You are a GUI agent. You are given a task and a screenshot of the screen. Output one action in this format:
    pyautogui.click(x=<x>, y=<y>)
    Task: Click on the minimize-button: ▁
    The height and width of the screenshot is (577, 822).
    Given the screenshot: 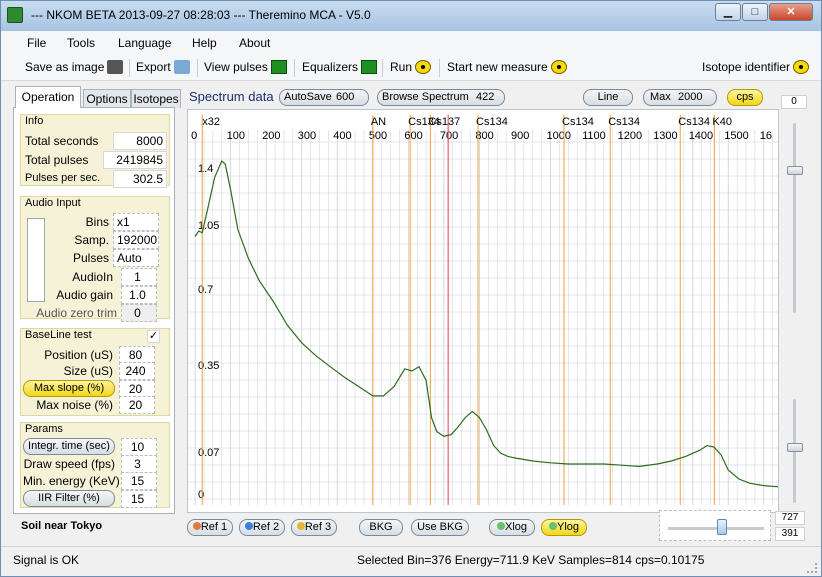 What is the action you would take?
    pyautogui.click(x=728, y=12)
    